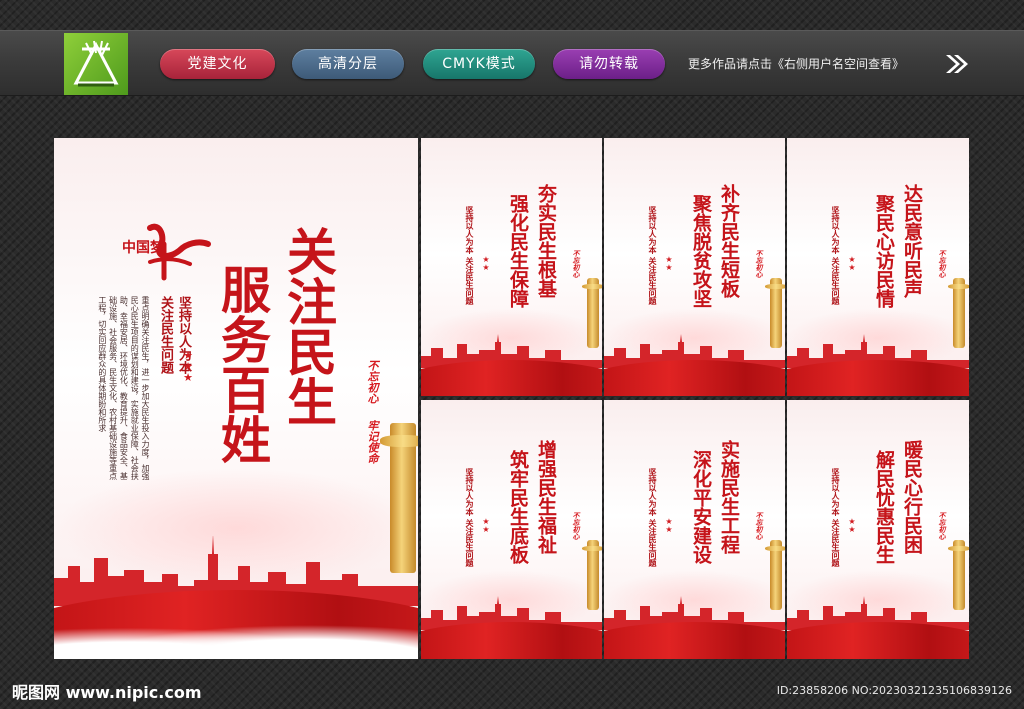 The height and width of the screenshot is (709, 1024). Describe the element at coordinates (836, 255) in the screenshot. I see `poster-3-subtitle: 坚持以人为本 关注民生问题` at that location.